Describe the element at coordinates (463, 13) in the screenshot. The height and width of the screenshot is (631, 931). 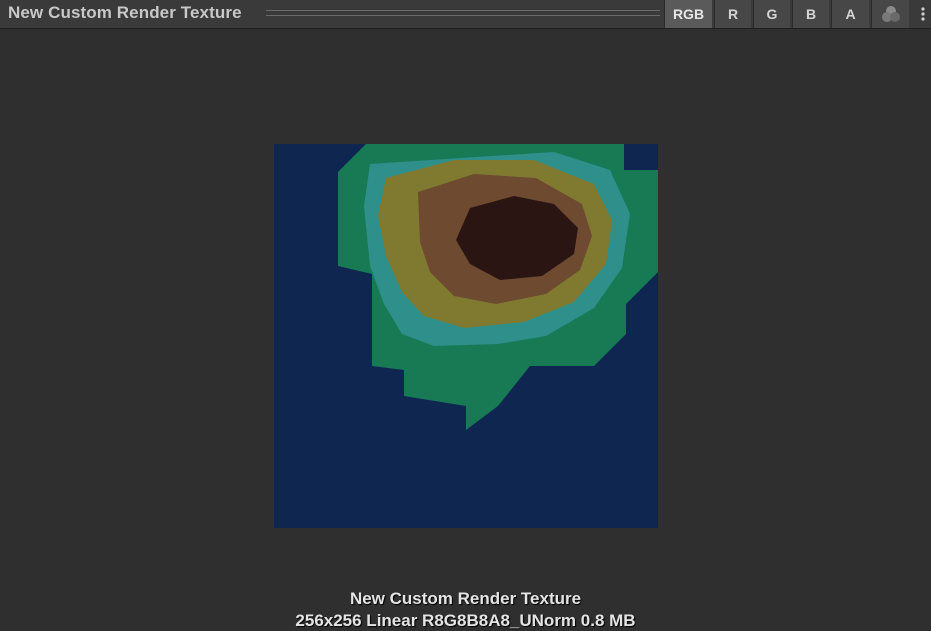
I see `title-divider` at that location.